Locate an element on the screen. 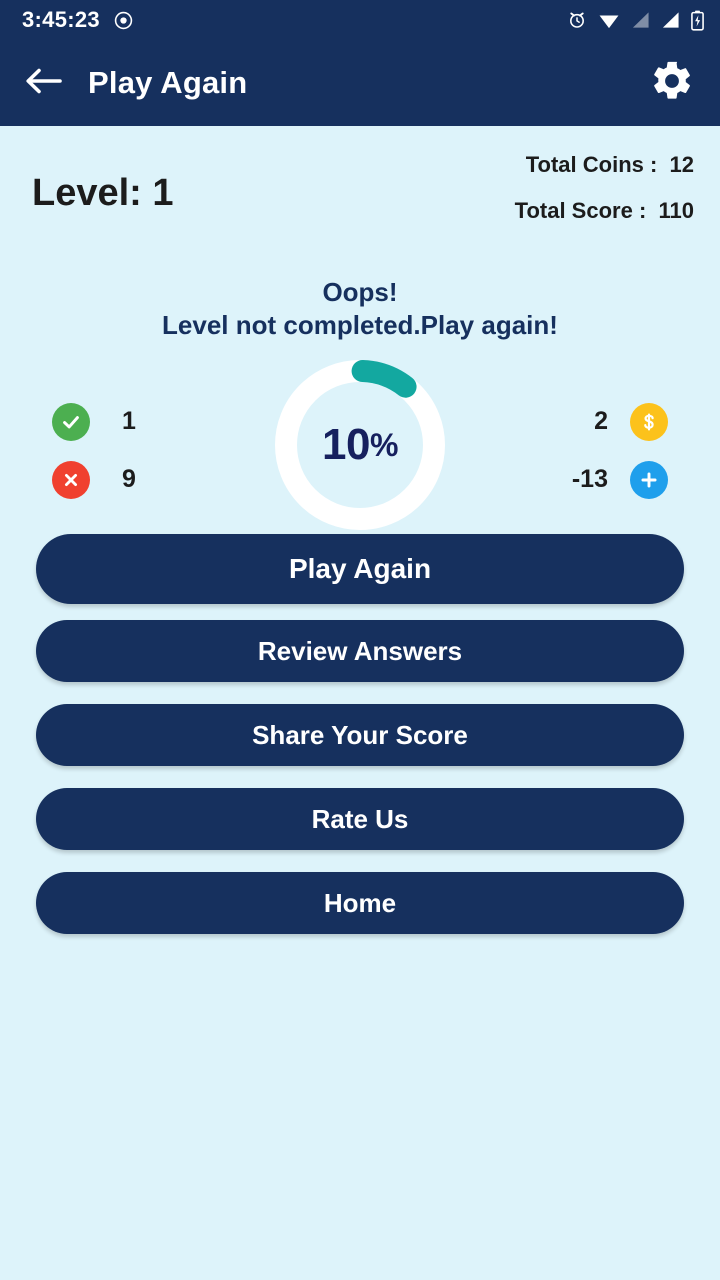 This screenshot has height=1280, width=720. gear-icon is located at coordinates (672, 83).